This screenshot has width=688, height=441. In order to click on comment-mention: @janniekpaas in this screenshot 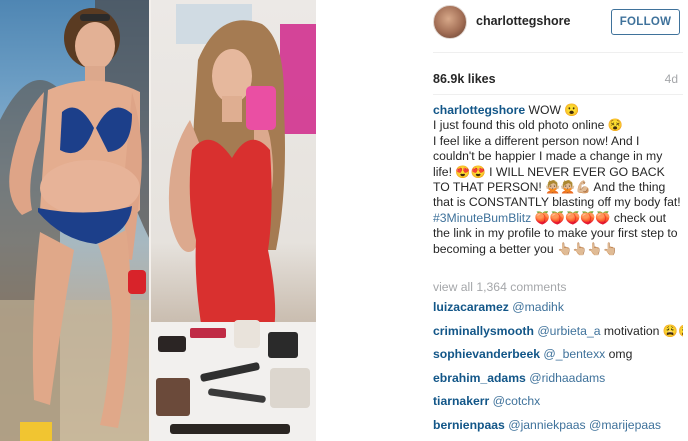, I will do `click(546, 425)`.